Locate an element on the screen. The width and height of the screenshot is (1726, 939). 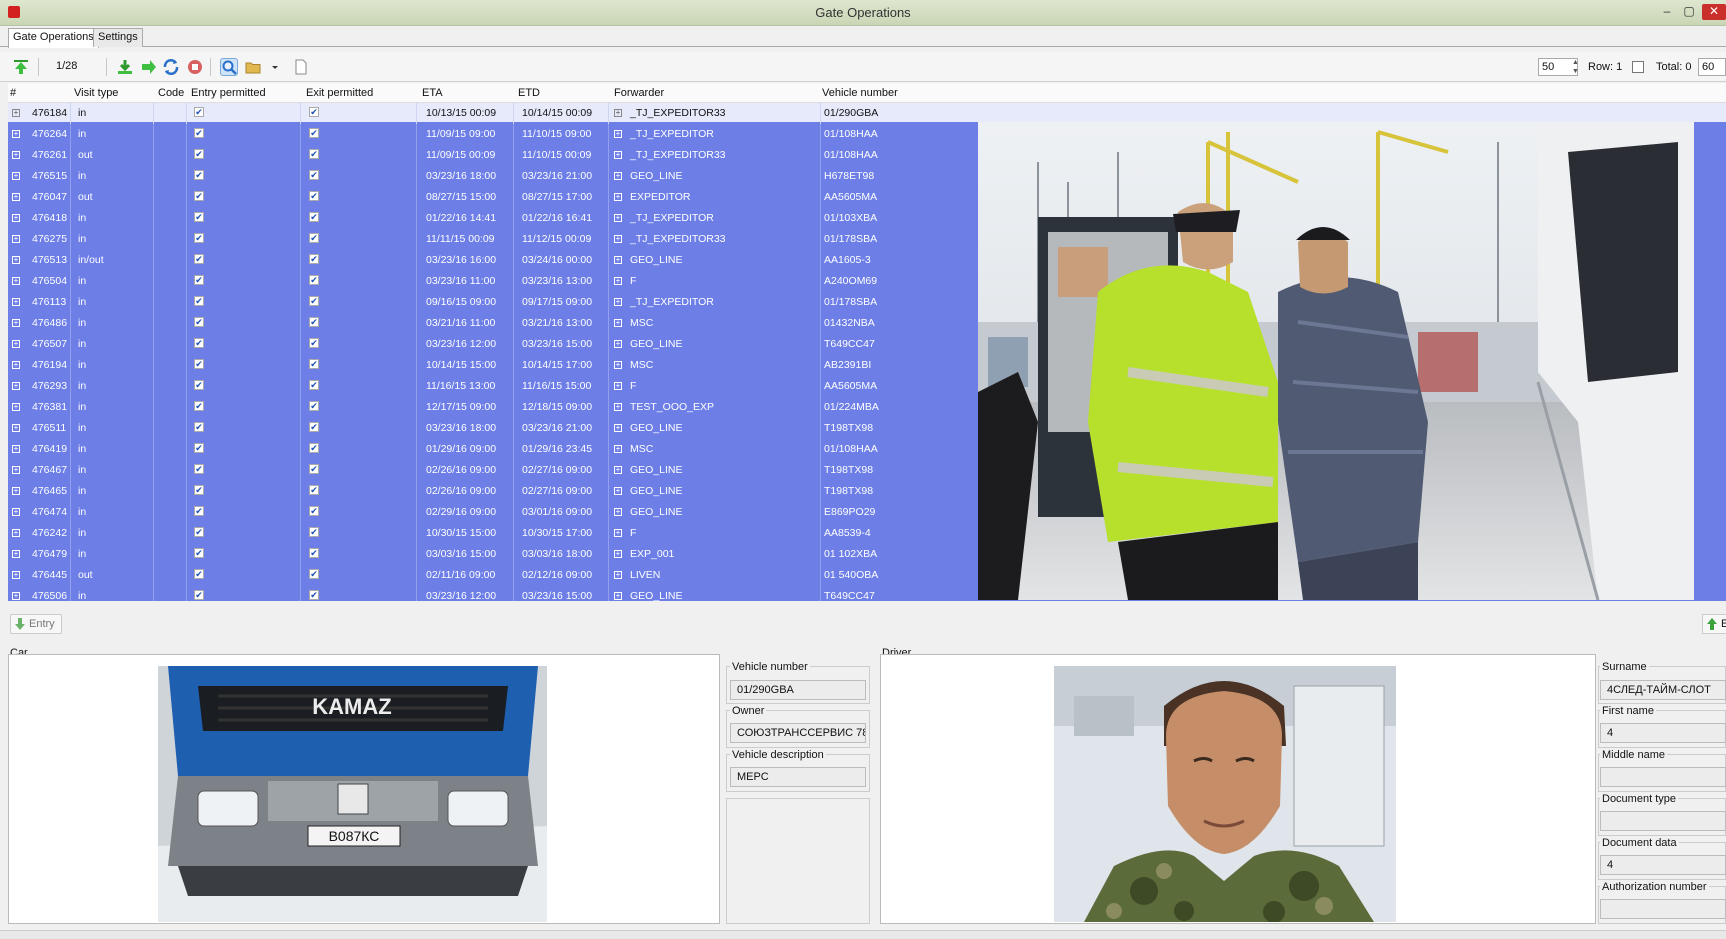
minimize-button: – is located at coordinates (1667, 12).